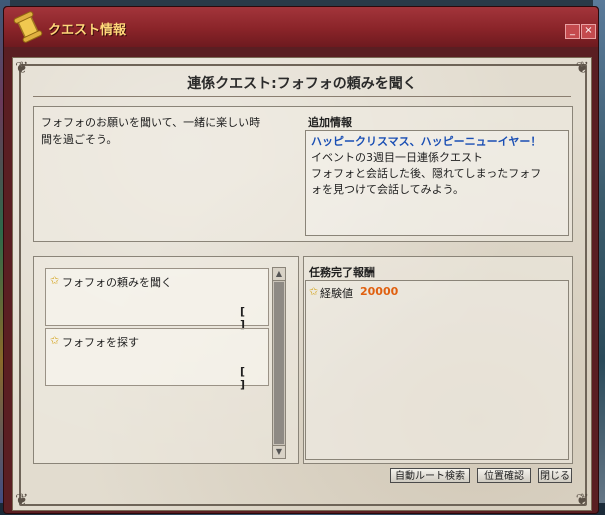  What do you see at coordinates (504, 475) in the screenshot?
I see `position-check-button: 位置確認` at bounding box center [504, 475].